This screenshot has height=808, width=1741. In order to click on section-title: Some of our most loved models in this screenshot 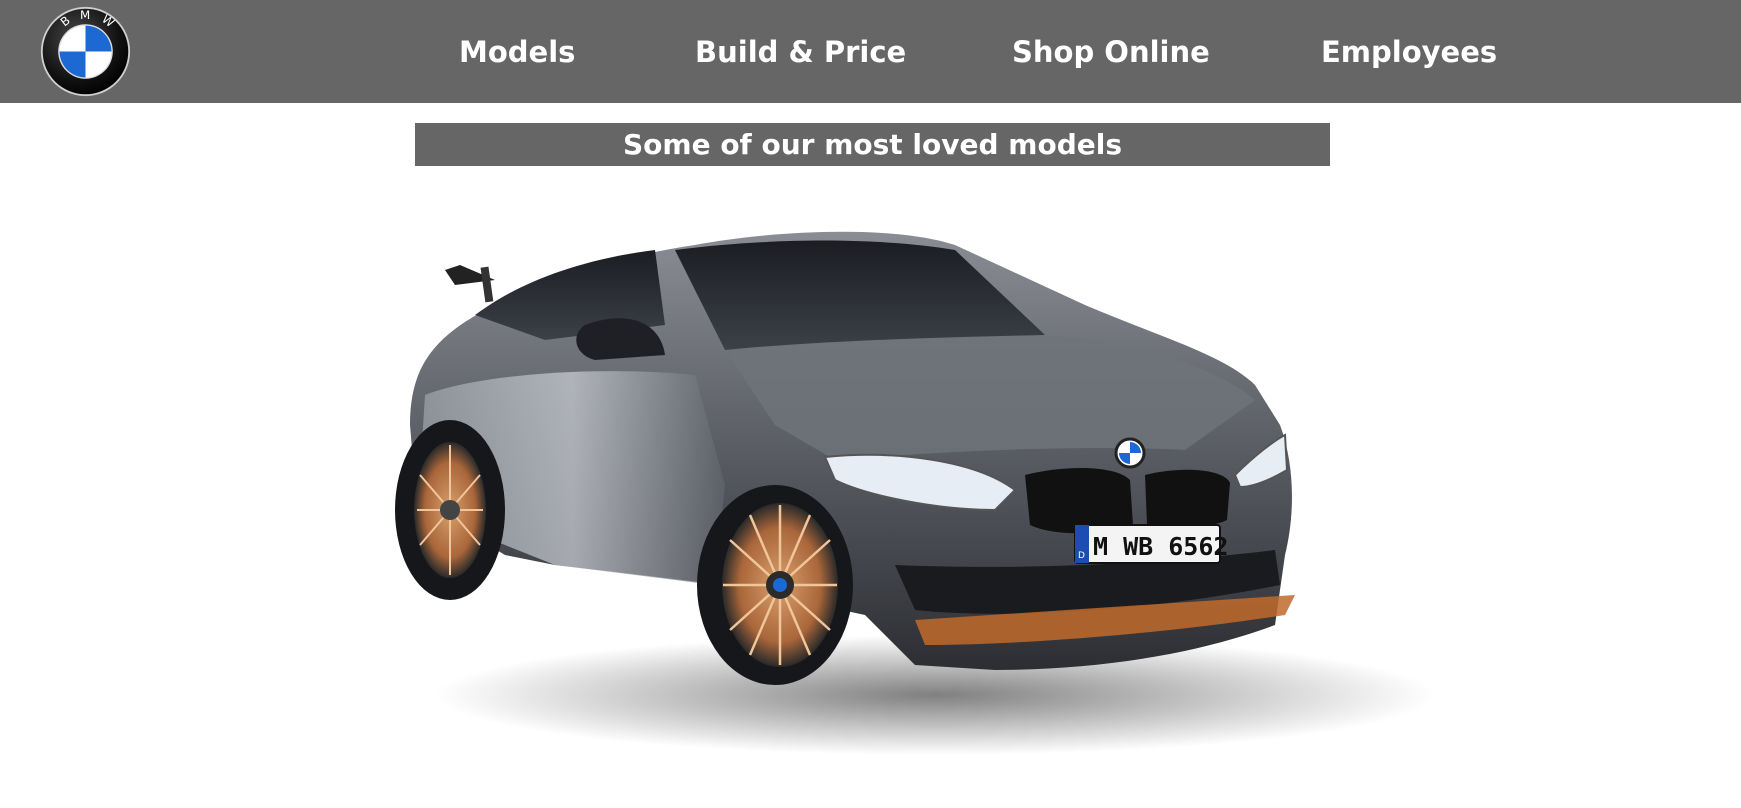, I will do `click(872, 144)`.